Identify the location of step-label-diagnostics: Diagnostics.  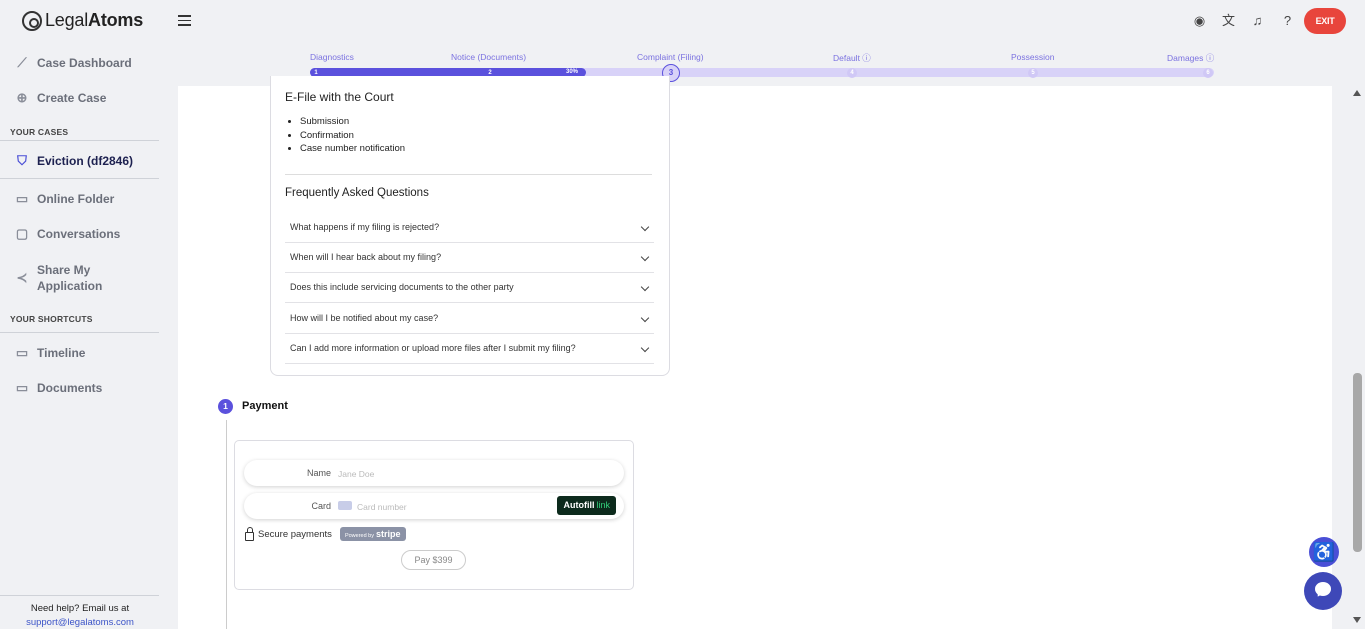
(332, 57).